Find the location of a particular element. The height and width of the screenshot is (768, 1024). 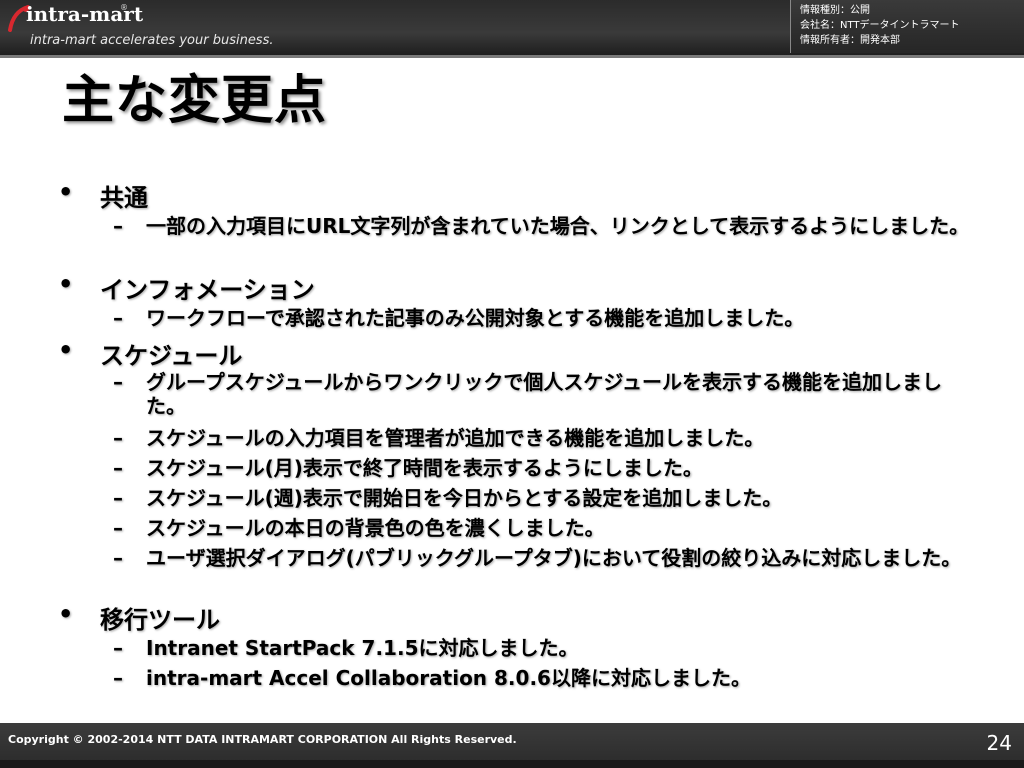

info-box: 情報種別：公開 会社名：NTTデータイントラマート 情報所有者：開発本部 is located at coordinates (907, 26).